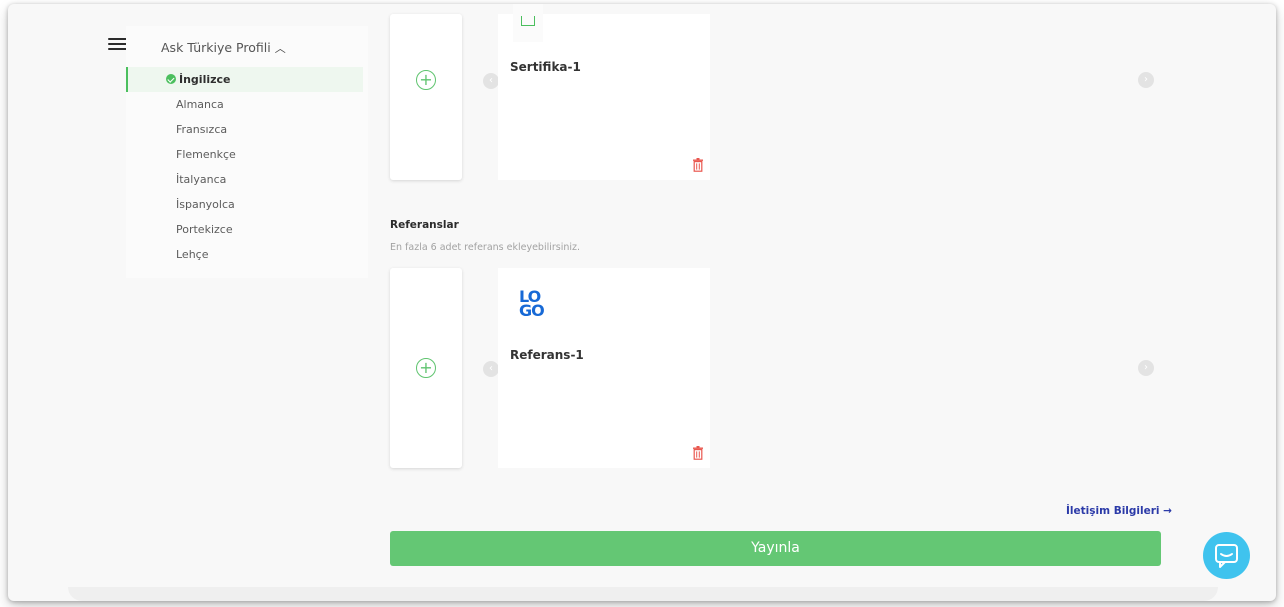 The height and width of the screenshot is (607, 1284). Describe the element at coordinates (200, 104) in the screenshot. I see `language-label: Almanca` at that location.